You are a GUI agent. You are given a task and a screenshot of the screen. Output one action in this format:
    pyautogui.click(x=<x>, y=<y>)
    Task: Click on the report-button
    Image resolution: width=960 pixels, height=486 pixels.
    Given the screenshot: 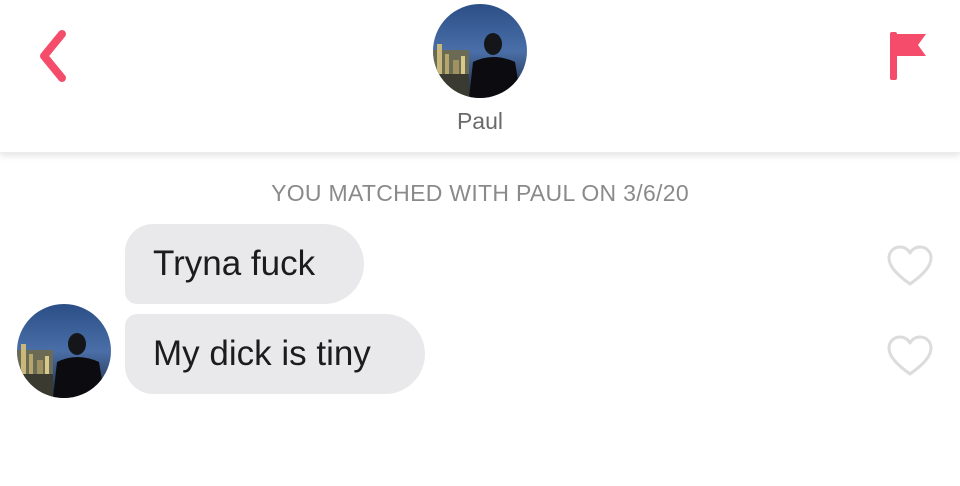 What is the action you would take?
    pyautogui.click(x=908, y=56)
    